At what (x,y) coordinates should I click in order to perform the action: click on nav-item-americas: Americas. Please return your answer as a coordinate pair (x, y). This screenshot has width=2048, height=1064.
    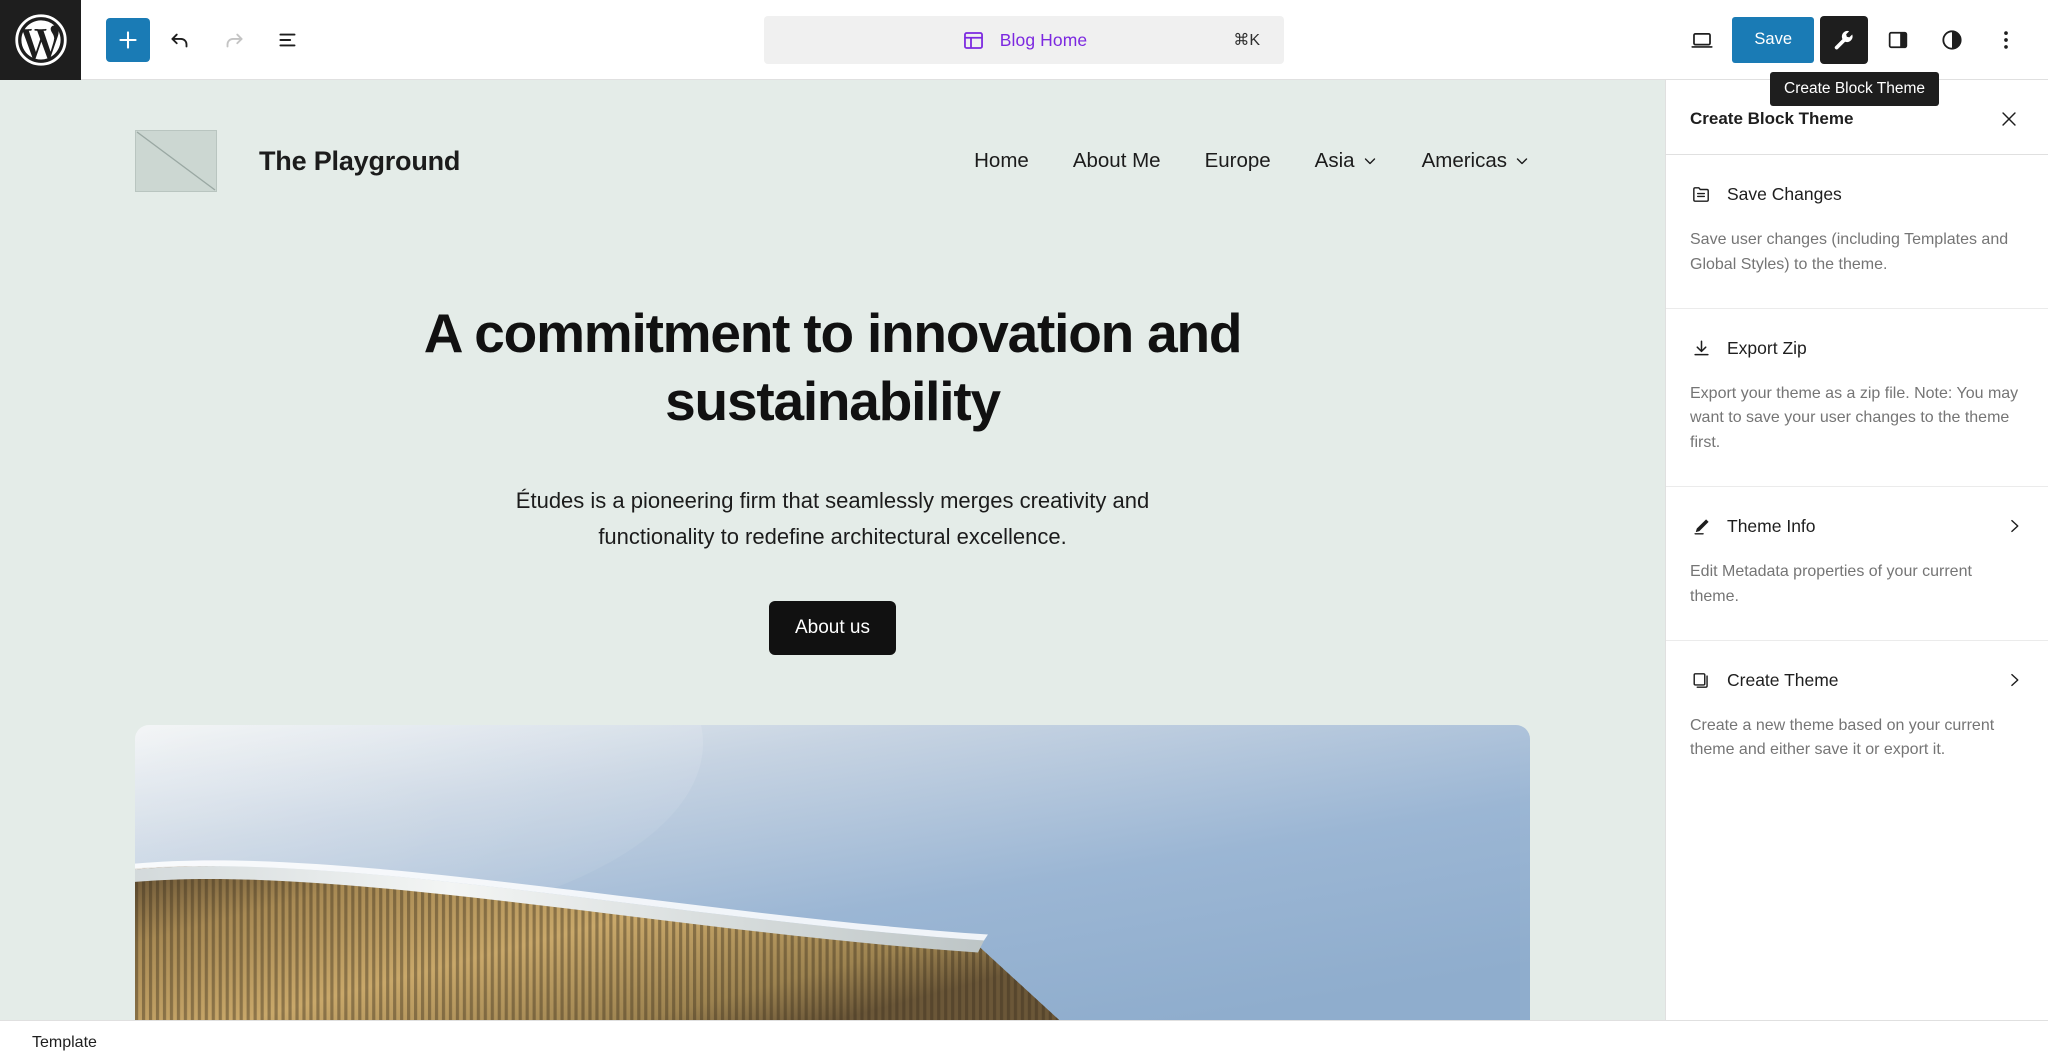
    Looking at the image, I should click on (1476, 161).